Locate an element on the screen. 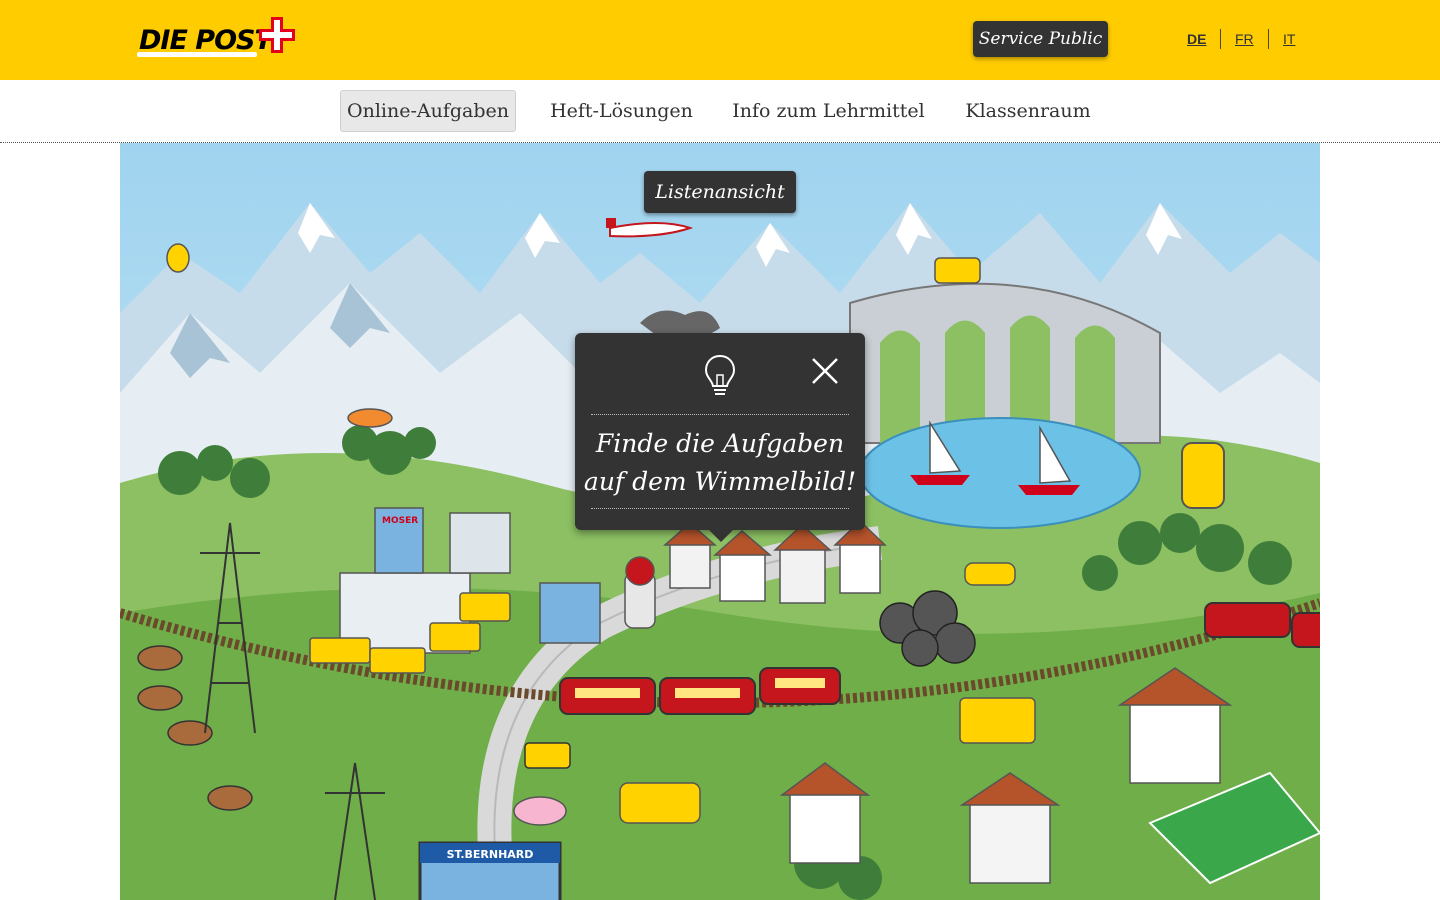  lightbulb-icon is located at coordinates (720, 374).